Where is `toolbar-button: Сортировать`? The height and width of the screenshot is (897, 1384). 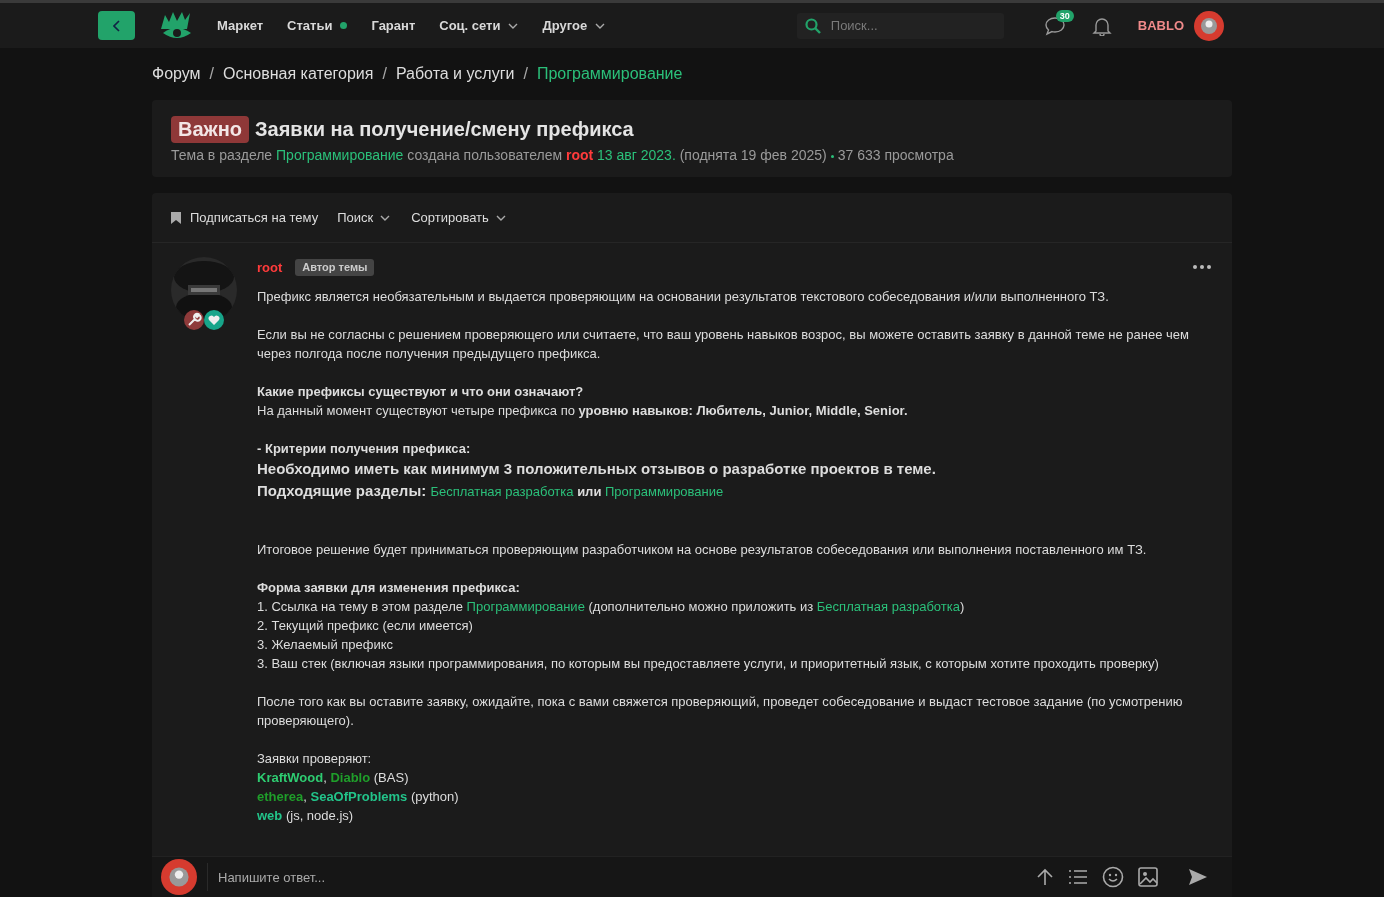
toolbar-button: Сортировать is located at coordinates (459, 217).